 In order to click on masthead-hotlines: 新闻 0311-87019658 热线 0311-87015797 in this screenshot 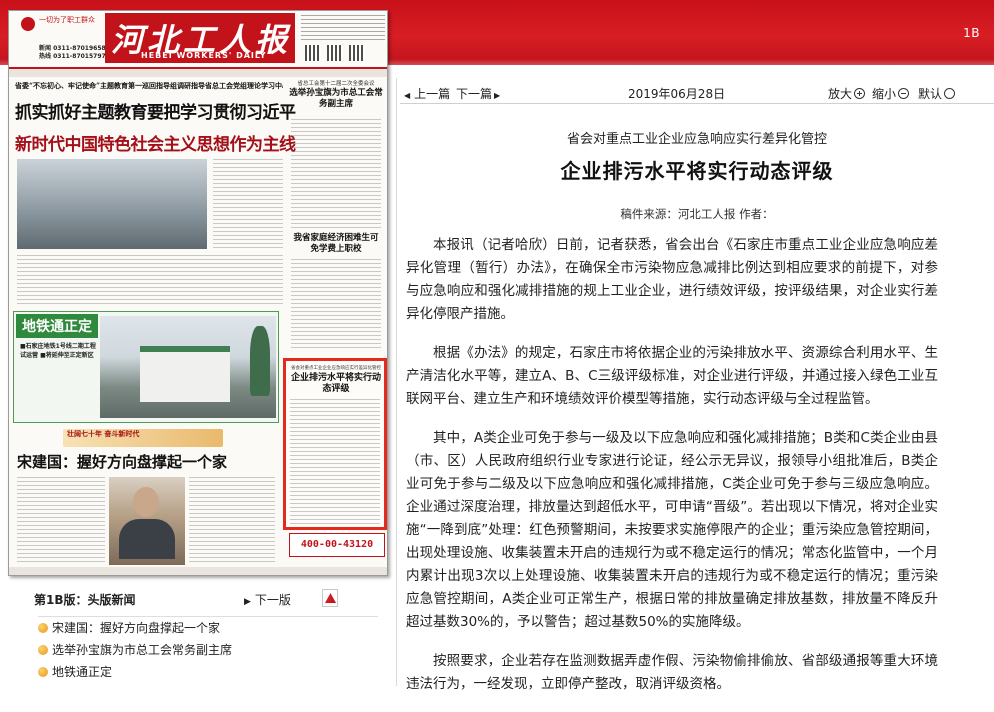, I will do `click(72, 53)`.